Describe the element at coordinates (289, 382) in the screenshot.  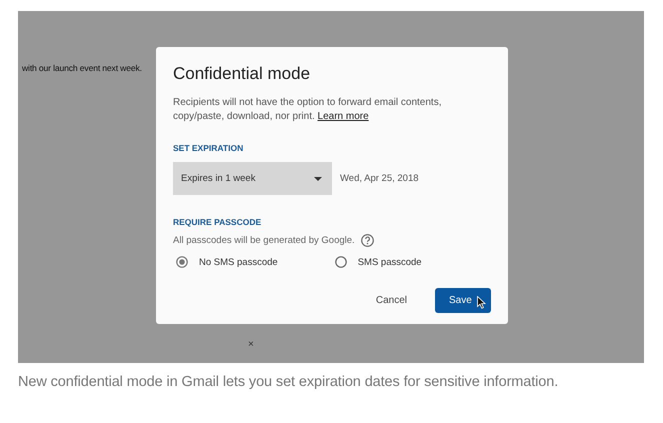
I see `caption: New confidential mode in Gmail lets you set expiration dates for sensitive information.` at that location.